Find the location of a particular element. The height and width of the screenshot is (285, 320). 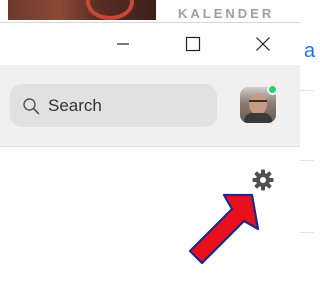

online-status-badge is located at coordinates (272, 89).